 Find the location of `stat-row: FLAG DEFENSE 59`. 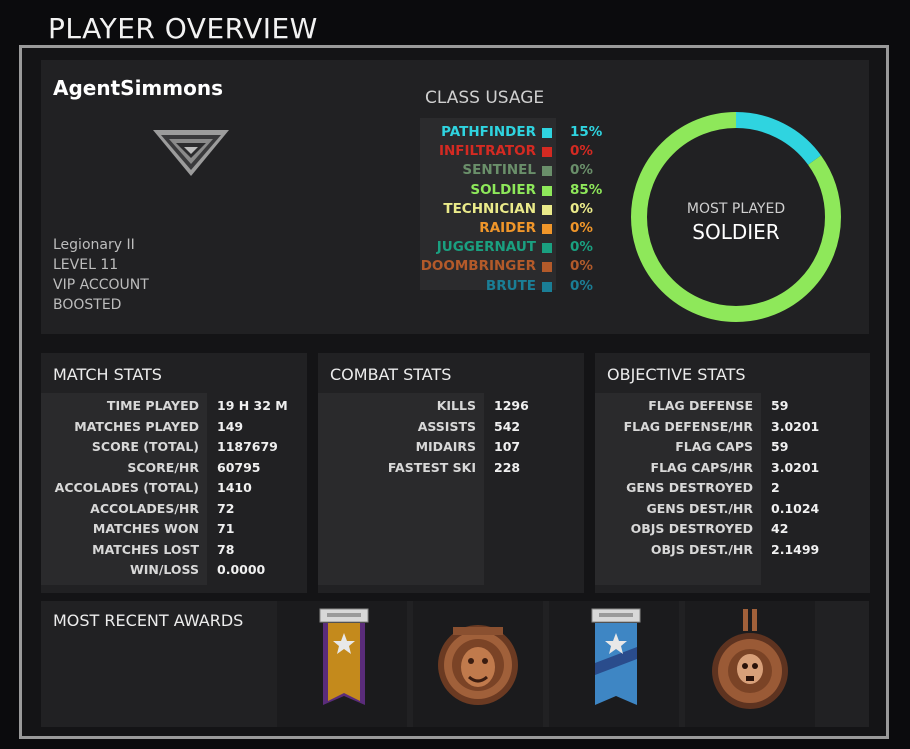

stat-row: FLAG DEFENSE 59 is located at coordinates (732, 406).